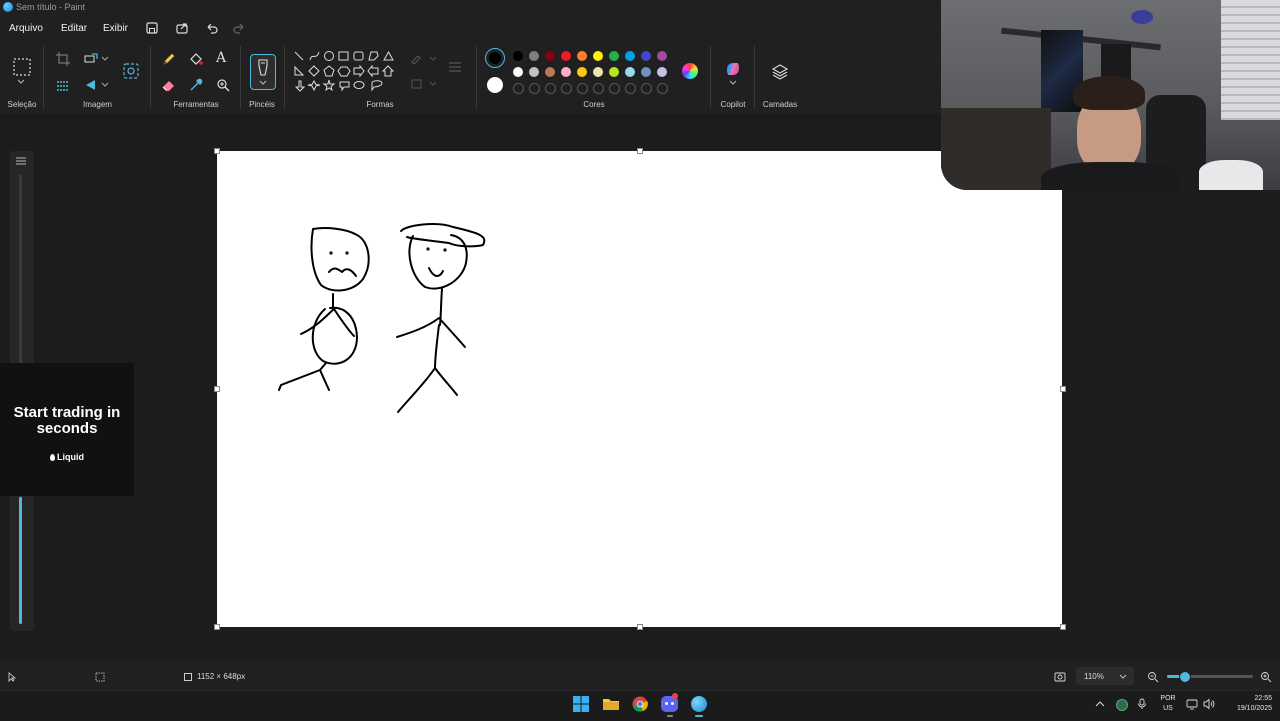 This screenshot has width=1280, height=721. What do you see at coordinates (212, 28) in the screenshot?
I see `undo-icon` at bounding box center [212, 28].